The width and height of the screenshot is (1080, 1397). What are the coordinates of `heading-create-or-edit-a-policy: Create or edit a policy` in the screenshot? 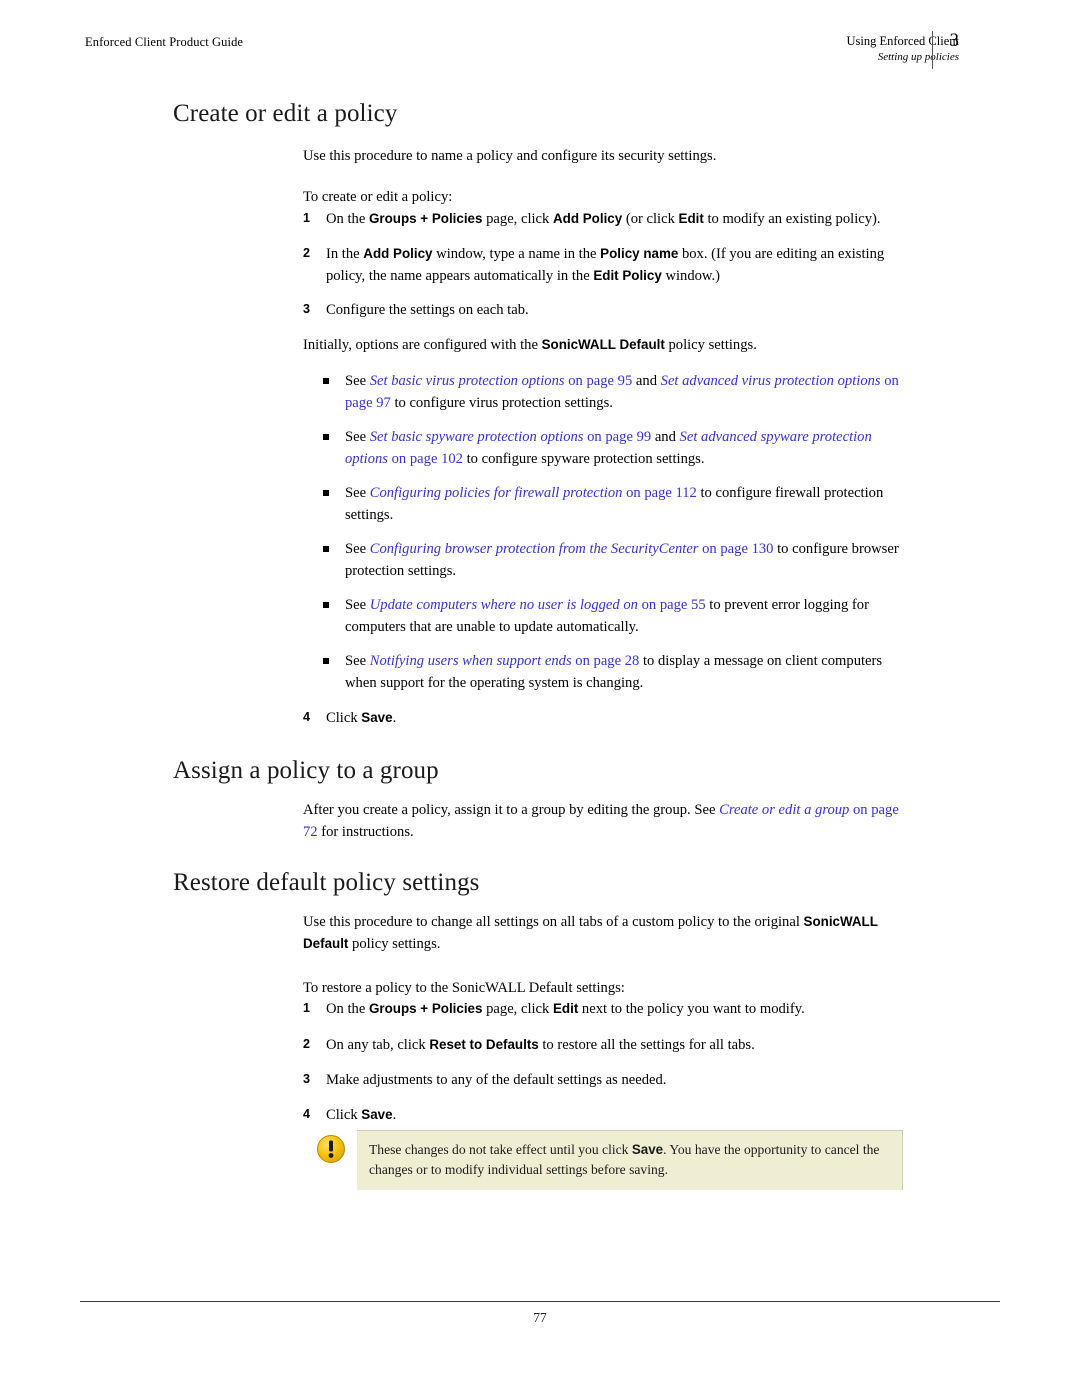 It's located at (285, 113).